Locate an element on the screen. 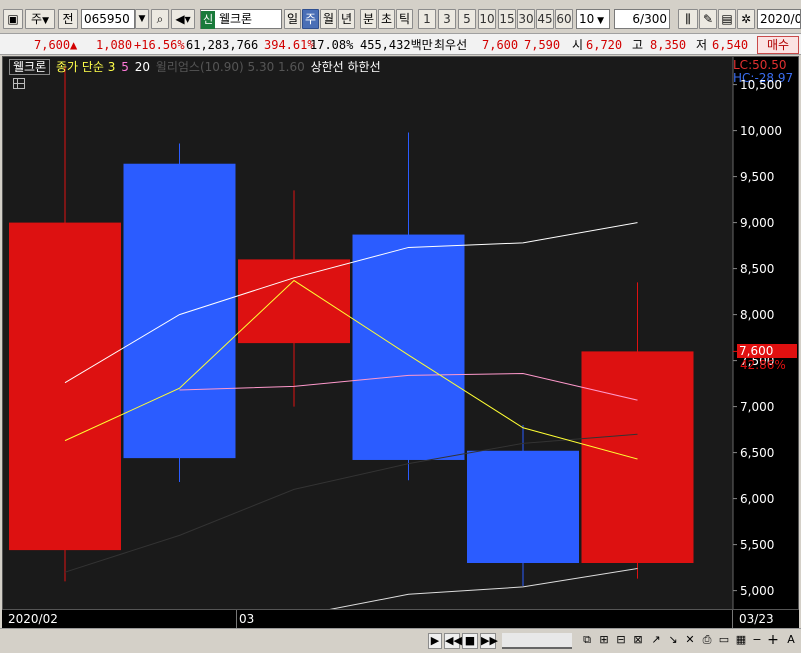 This screenshot has width=801, height=653. price-change: 1,080 is located at coordinates (114, 45).